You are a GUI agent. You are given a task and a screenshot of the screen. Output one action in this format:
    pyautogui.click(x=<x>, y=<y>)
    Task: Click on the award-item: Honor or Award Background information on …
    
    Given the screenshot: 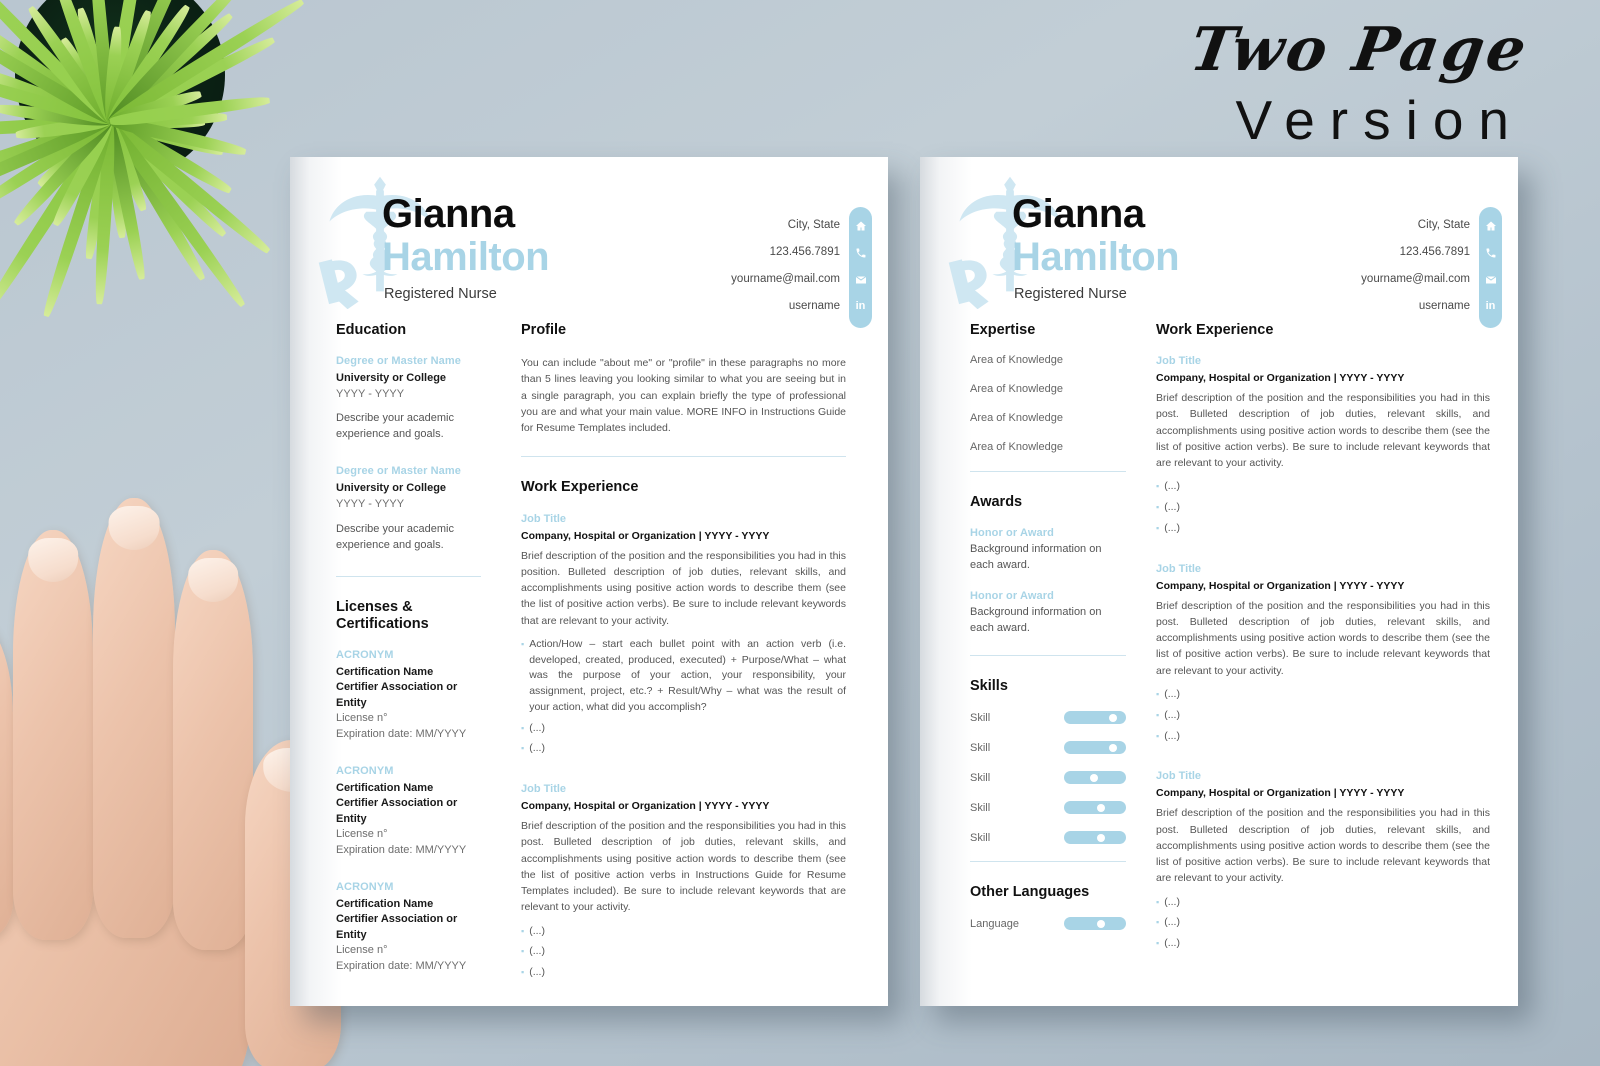 What is the action you would take?
    pyautogui.click(x=1048, y=550)
    